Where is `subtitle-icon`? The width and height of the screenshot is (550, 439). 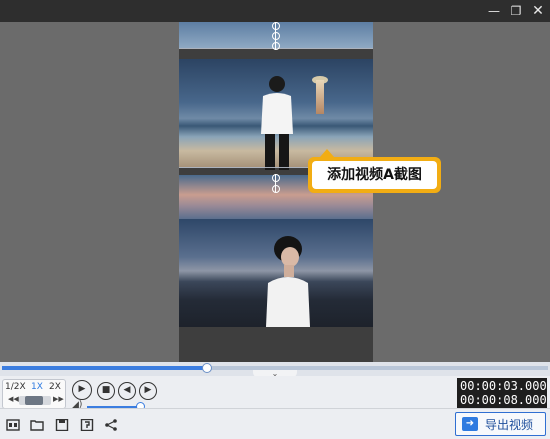
subtitle-icon is located at coordinates (13, 425).